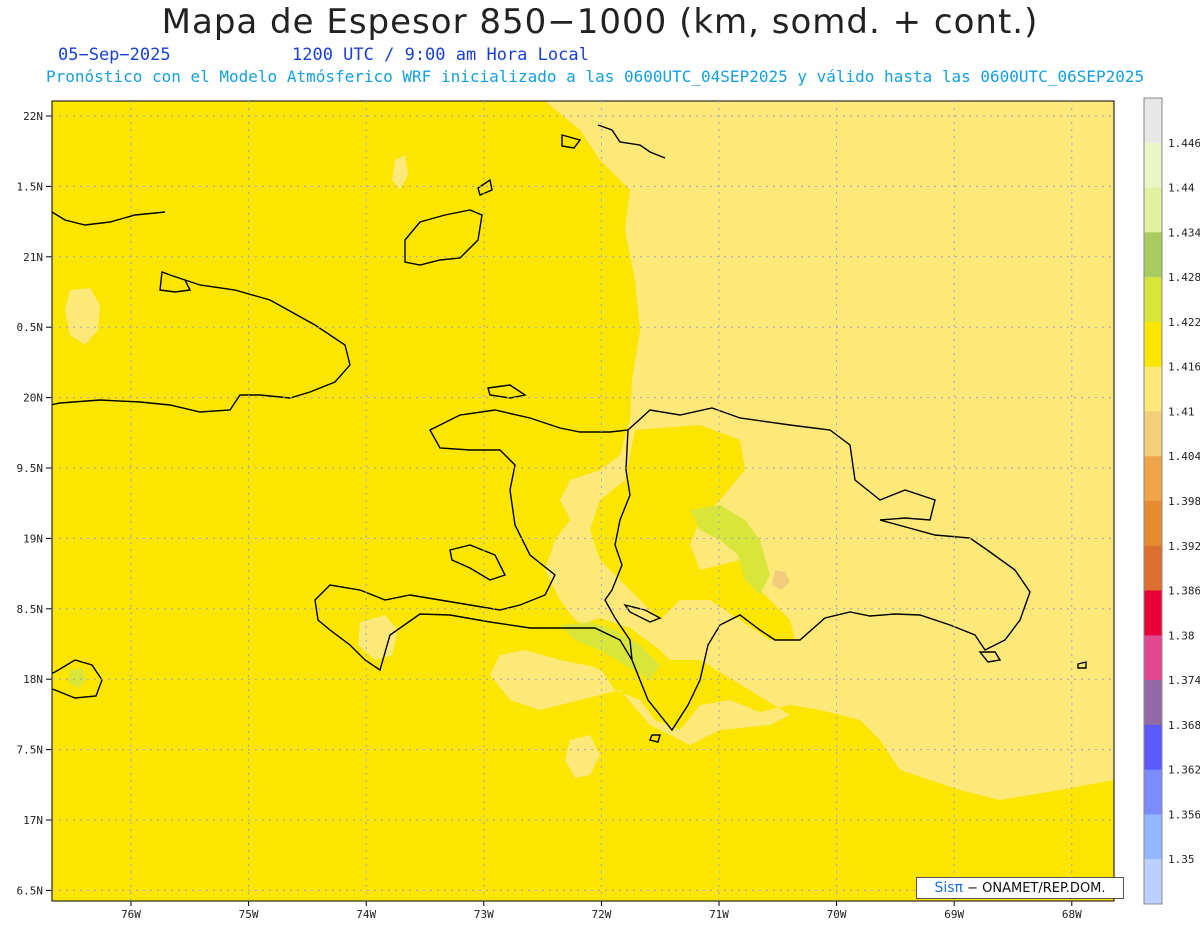 The height and width of the screenshot is (927, 1200). Describe the element at coordinates (1184, 591) in the screenshot. I see `colorbar-label: 1.386` at that location.